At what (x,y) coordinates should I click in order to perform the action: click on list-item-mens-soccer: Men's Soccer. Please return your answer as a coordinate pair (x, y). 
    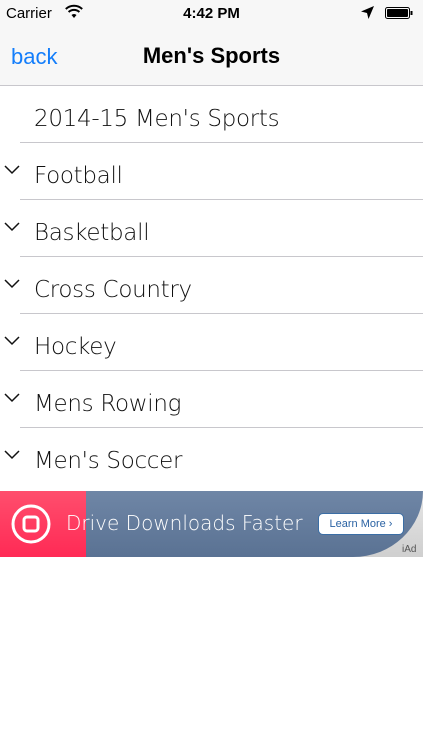
    Looking at the image, I should click on (211, 456).